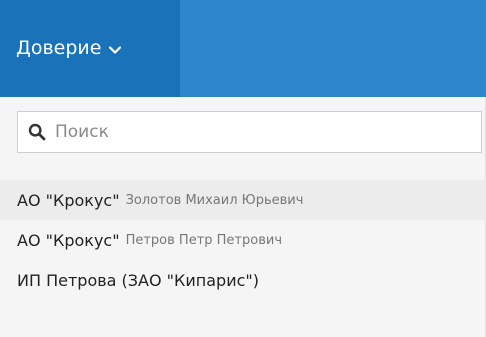 The image size is (486, 337). I want to click on organization-list-item: ИП Петрова (ЗАО "Кипарис"), so click(243, 280).